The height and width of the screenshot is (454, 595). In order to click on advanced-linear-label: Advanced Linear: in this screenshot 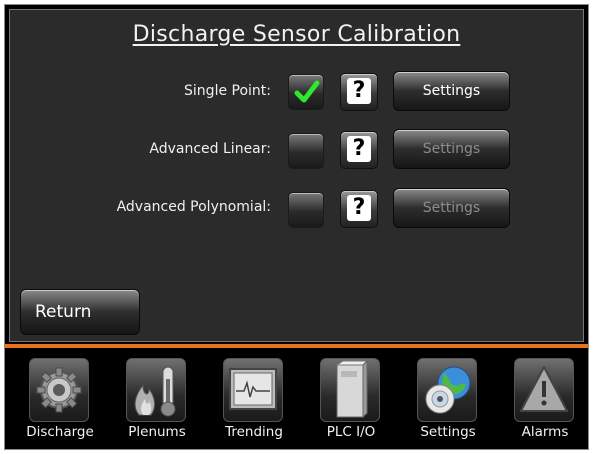, I will do `click(210, 149)`.